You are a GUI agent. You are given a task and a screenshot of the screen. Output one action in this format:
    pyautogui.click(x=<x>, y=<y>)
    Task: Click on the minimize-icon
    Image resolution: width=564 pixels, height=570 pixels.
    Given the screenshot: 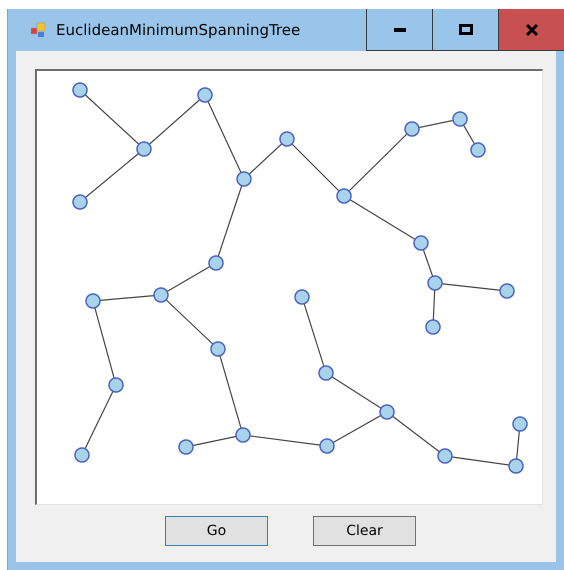 What is the action you would take?
    pyautogui.click(x=400, y=30)
    